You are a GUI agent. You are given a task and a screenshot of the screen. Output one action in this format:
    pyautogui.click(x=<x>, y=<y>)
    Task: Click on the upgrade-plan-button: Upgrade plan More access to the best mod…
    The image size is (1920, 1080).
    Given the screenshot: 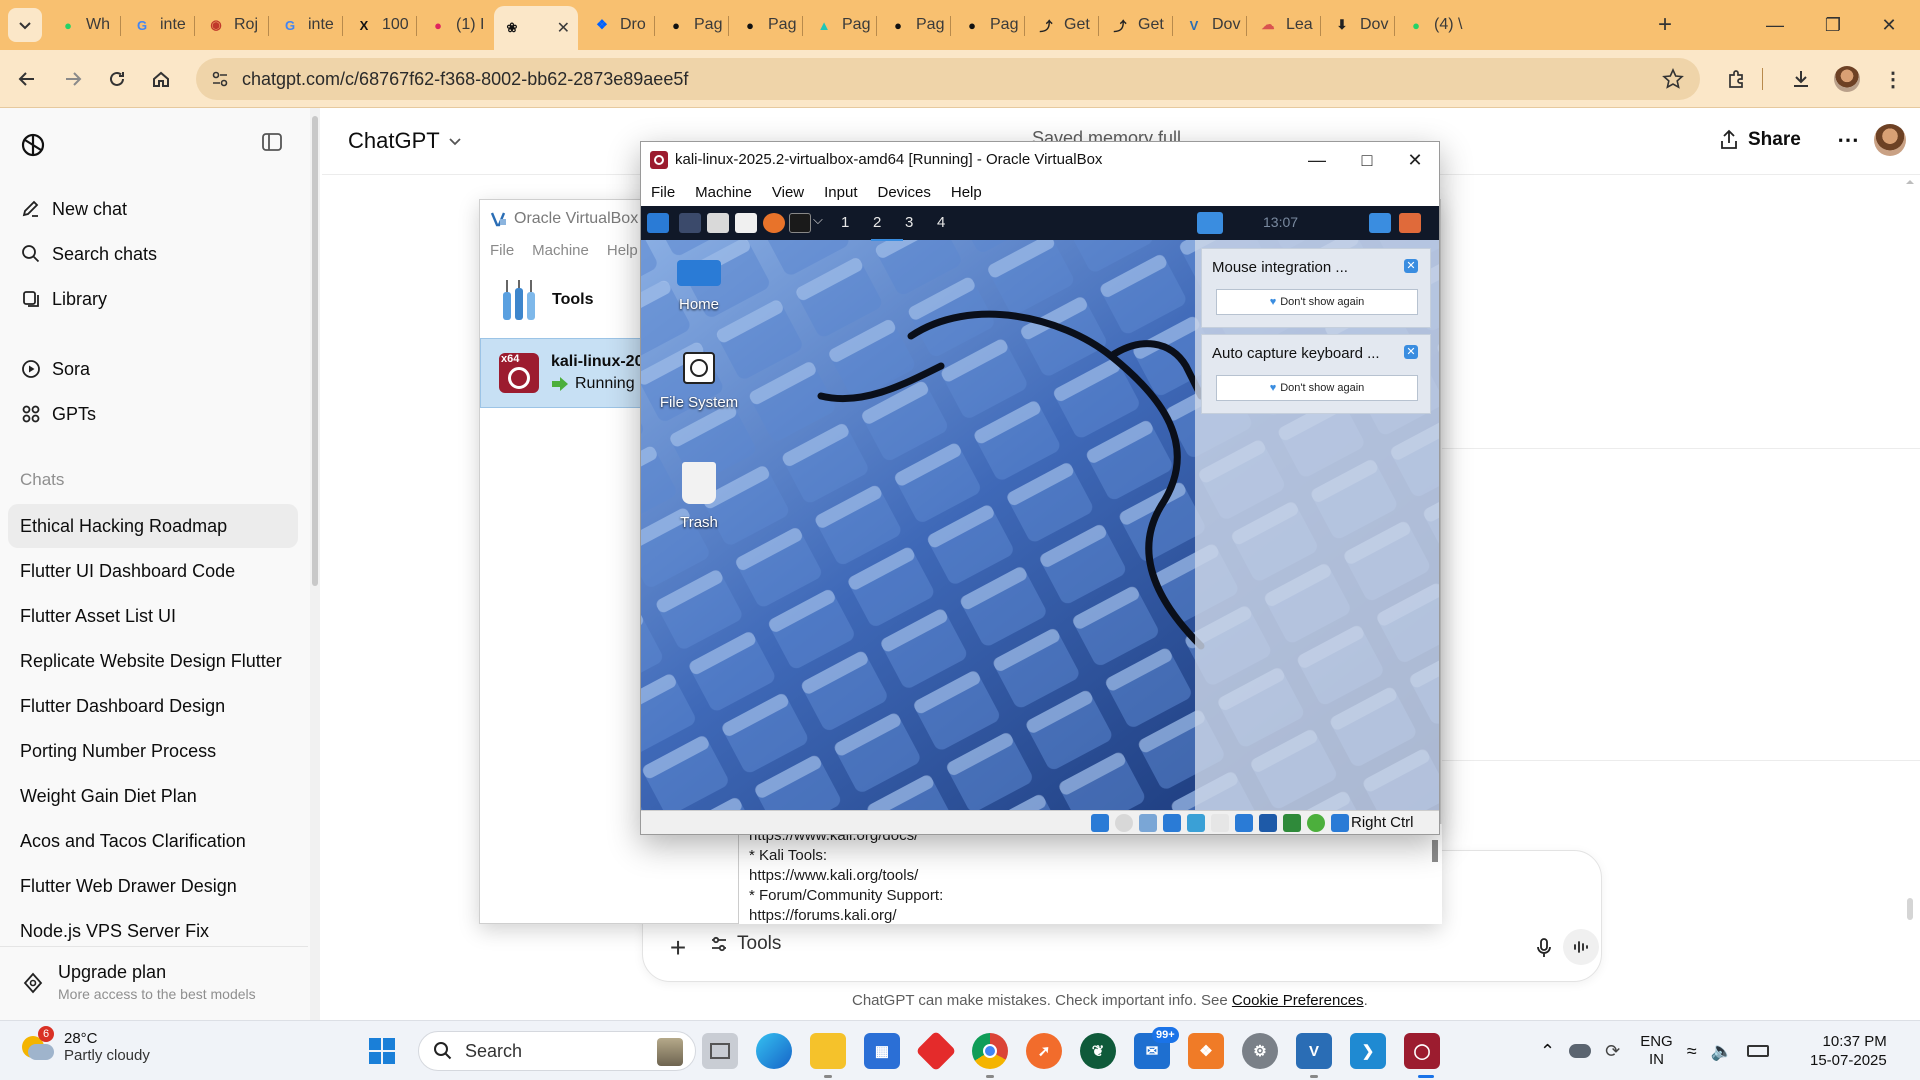 What is the action you would take?
    pyautogui.click(x=153, y=983)
    